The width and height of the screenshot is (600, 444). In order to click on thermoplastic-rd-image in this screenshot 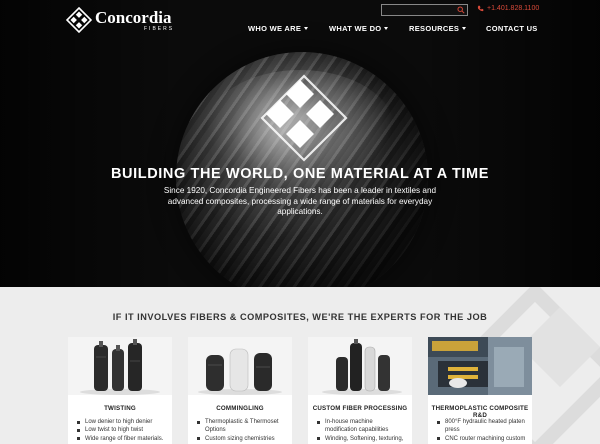, I will do `click(480, 366)`.